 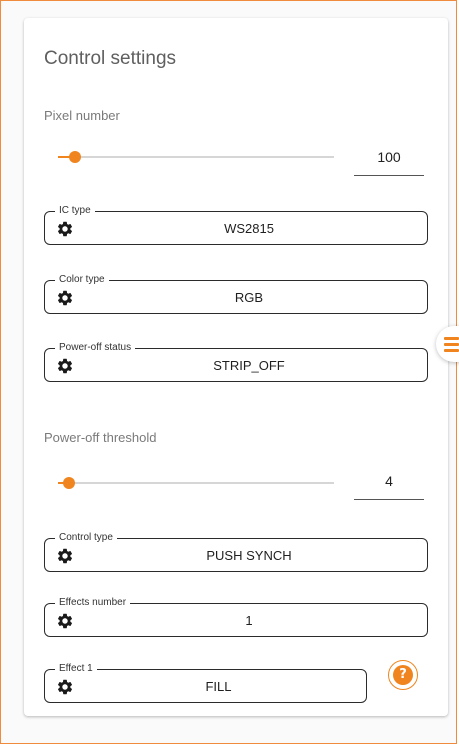 I want to click on power-off-threshold-slider, so click(x=196, y=483).